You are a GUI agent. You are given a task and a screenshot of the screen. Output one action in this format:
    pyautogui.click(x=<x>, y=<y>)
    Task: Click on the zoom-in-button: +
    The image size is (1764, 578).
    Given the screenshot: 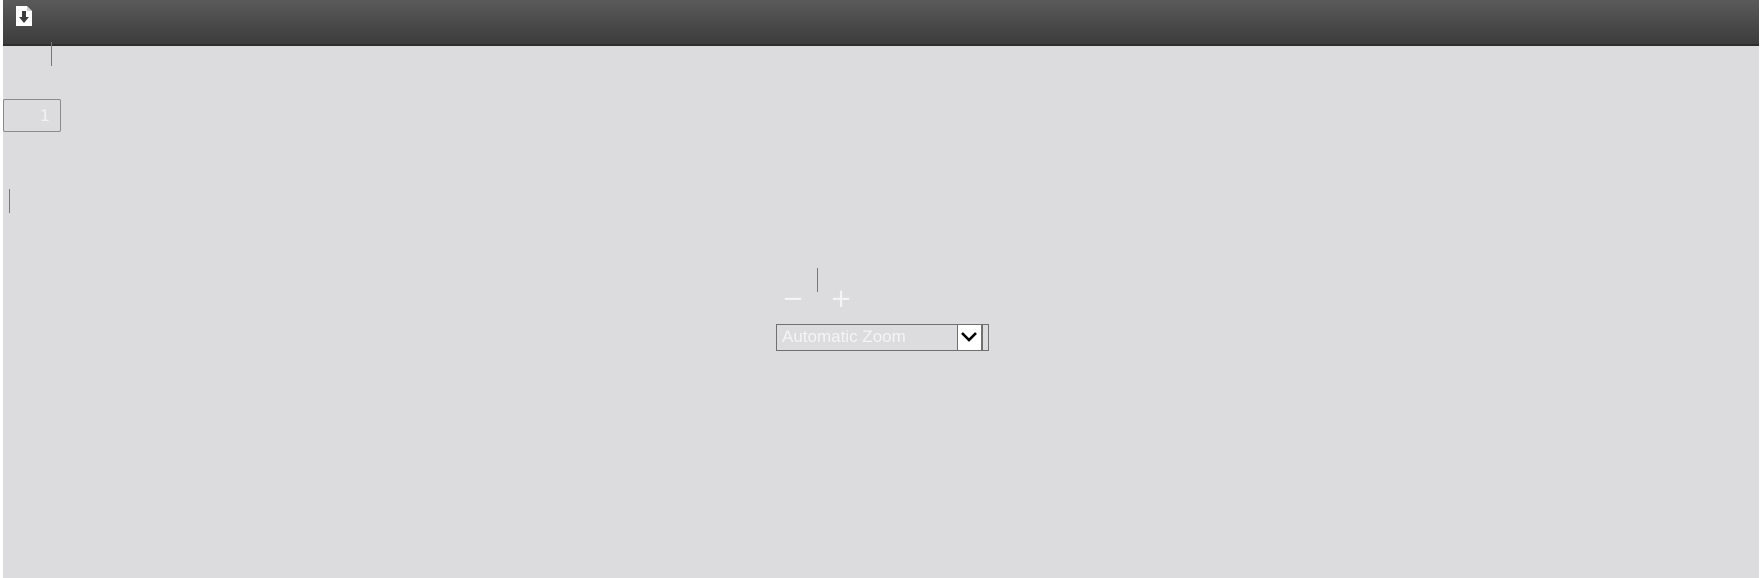 What is the action you would take?
    pyautogui.click(x=841, y=299)
    